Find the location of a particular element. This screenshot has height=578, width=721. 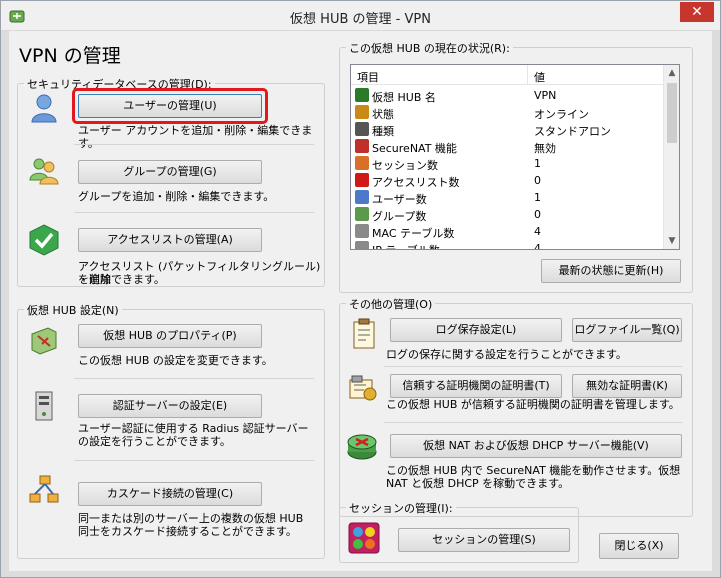

stop-icon is located at coordinates (362, 180).